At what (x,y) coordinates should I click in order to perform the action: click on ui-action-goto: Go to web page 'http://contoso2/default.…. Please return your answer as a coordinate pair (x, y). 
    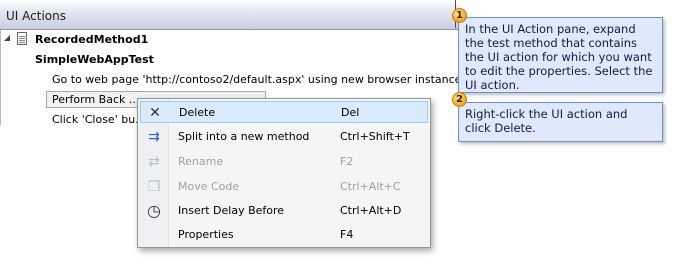
    Looking at the image, I should click on (256, 79).